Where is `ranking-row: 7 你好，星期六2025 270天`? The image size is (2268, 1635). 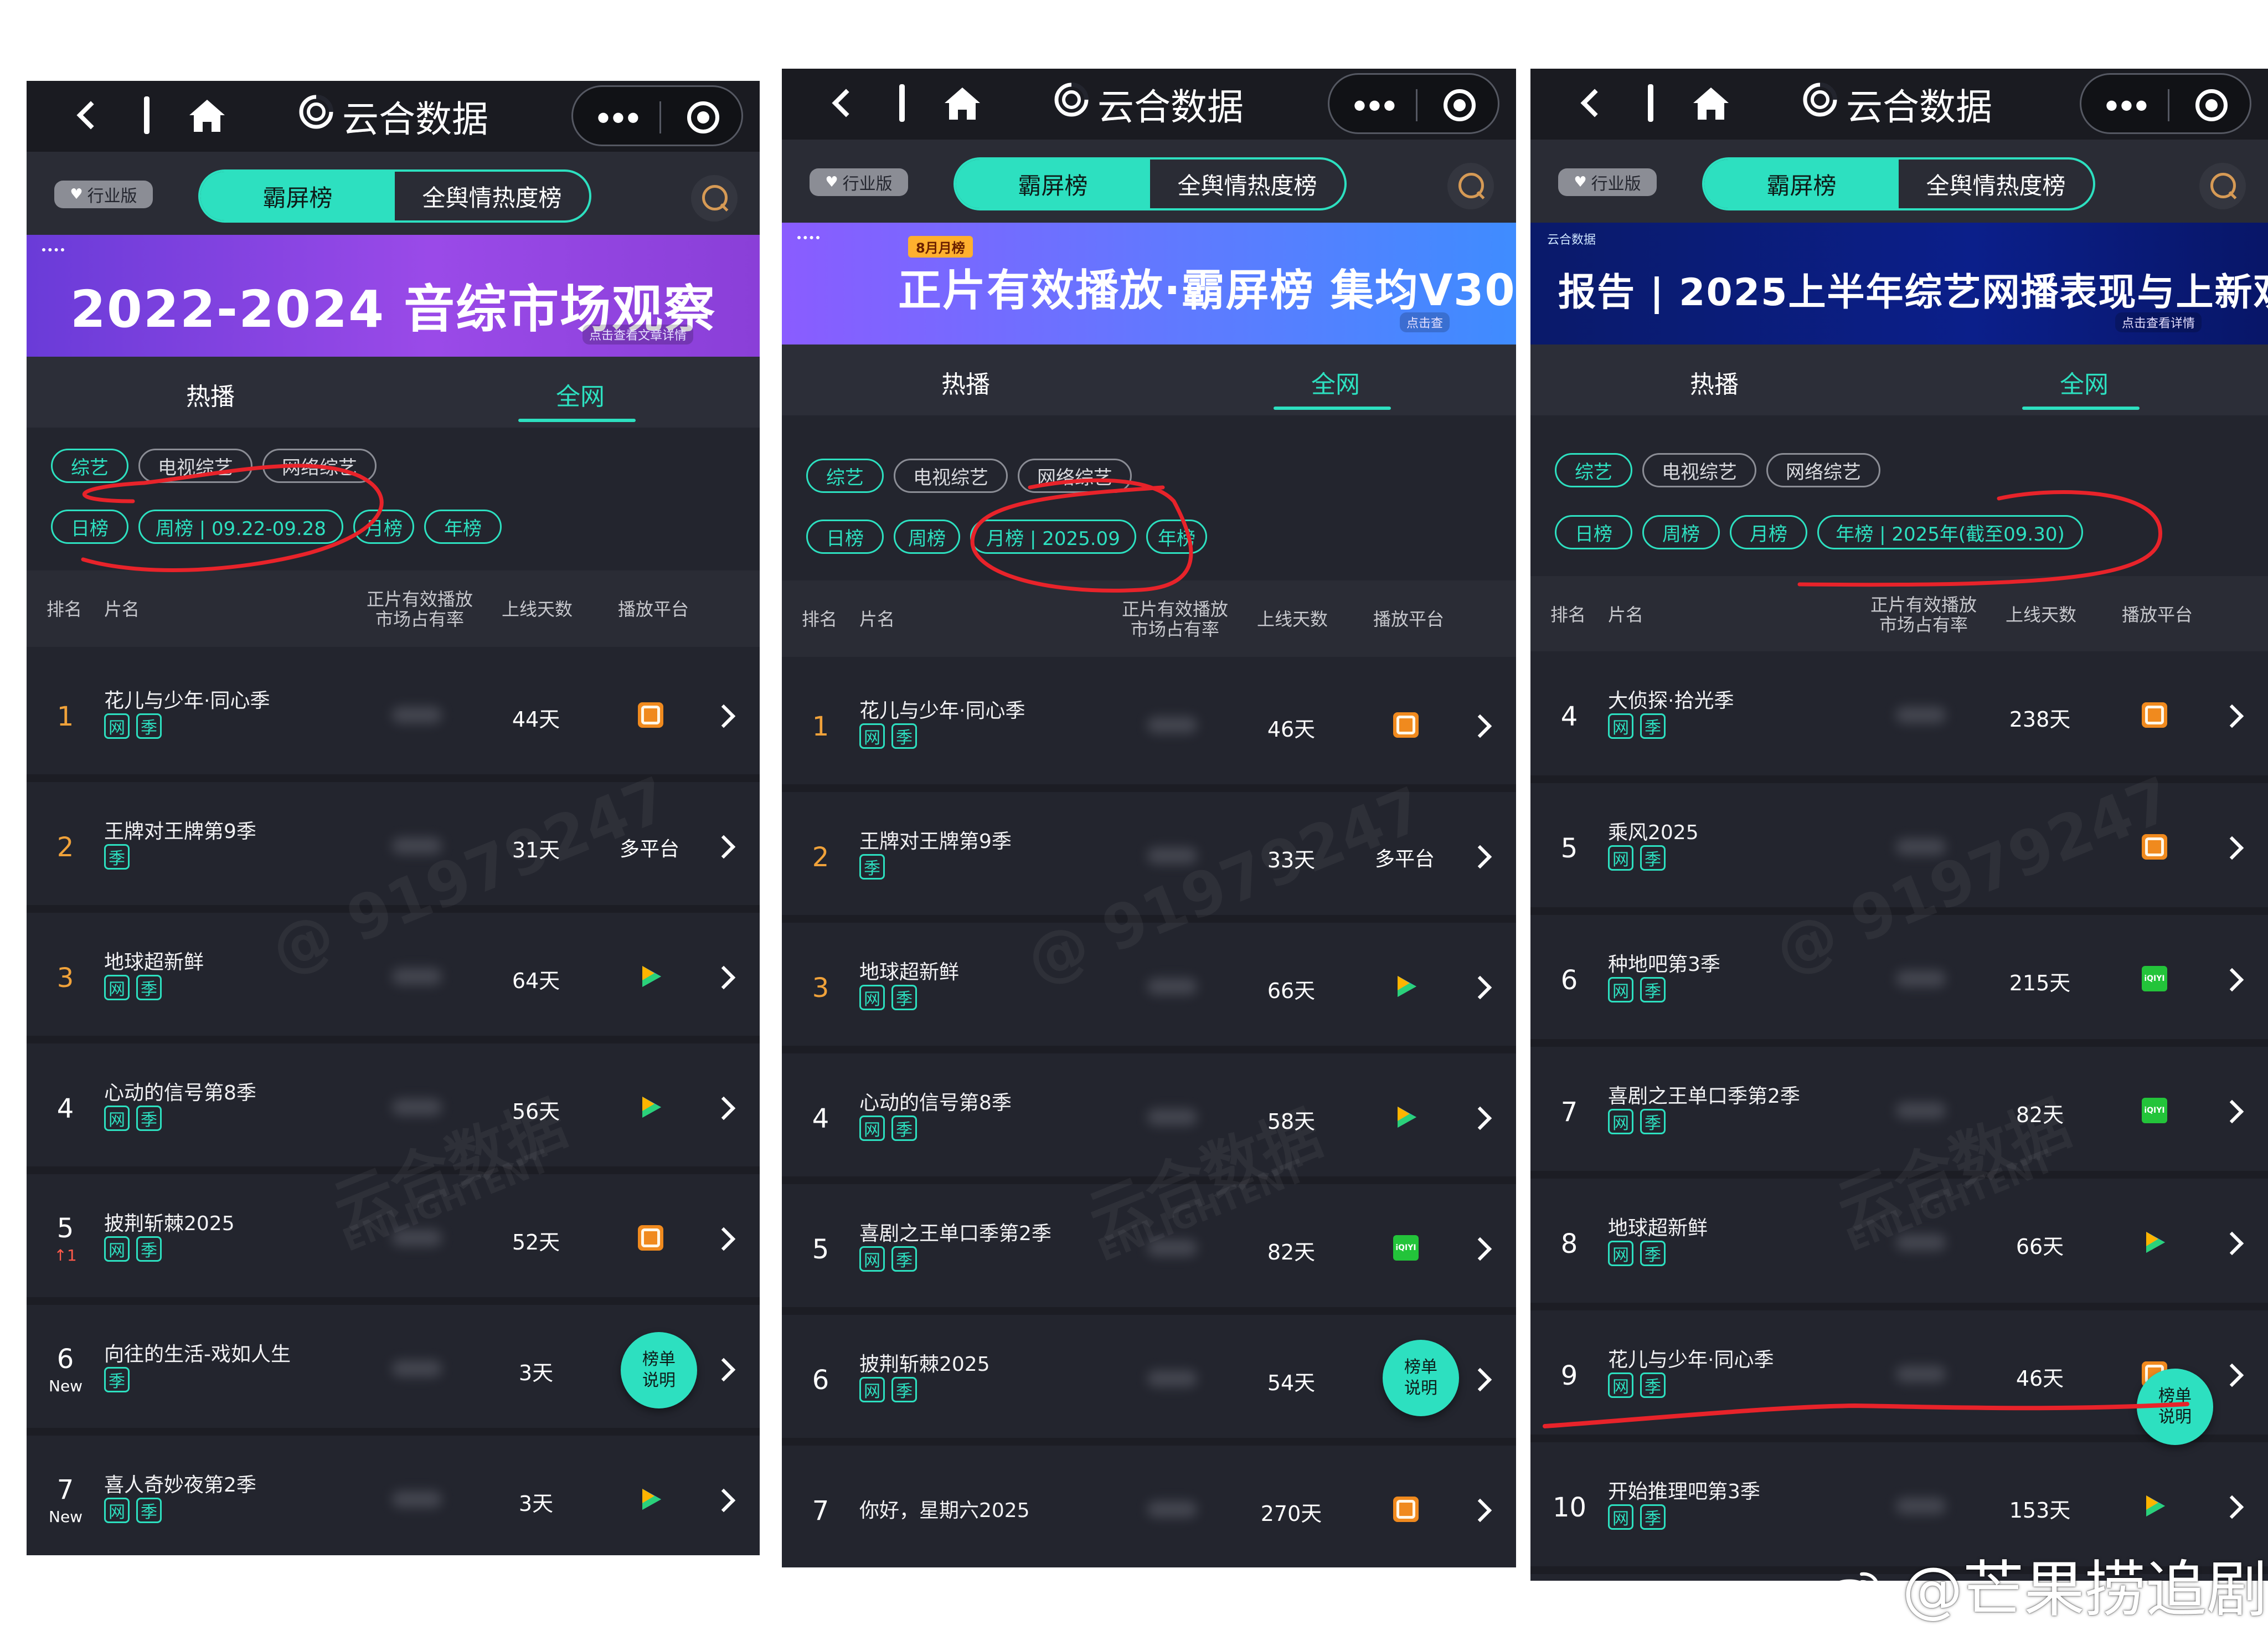
ranking-row: 7 你好，星期六2025 270天 is located at coordinates (1149, 1506).